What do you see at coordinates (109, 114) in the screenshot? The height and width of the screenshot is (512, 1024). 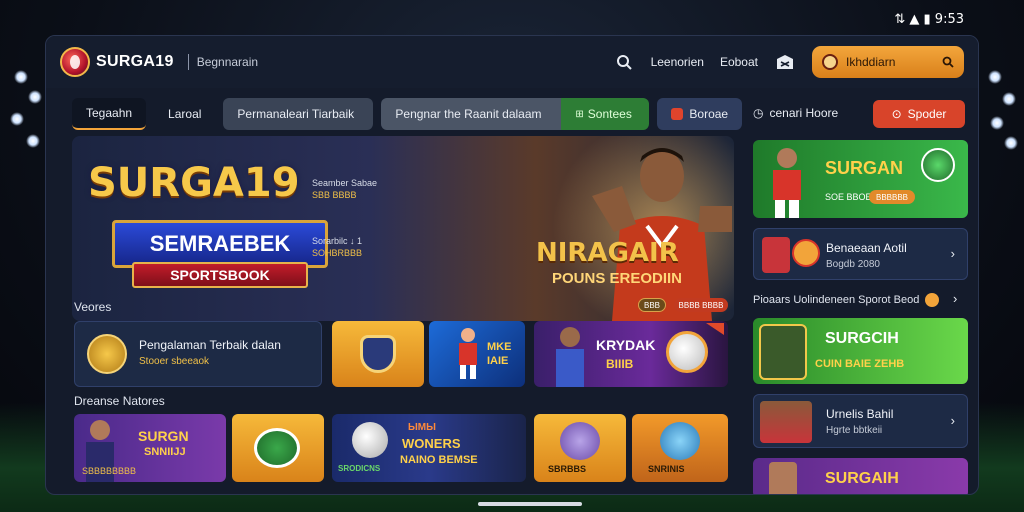 I see `tab-home: Tegaahn` at bounding box center [109, 114].